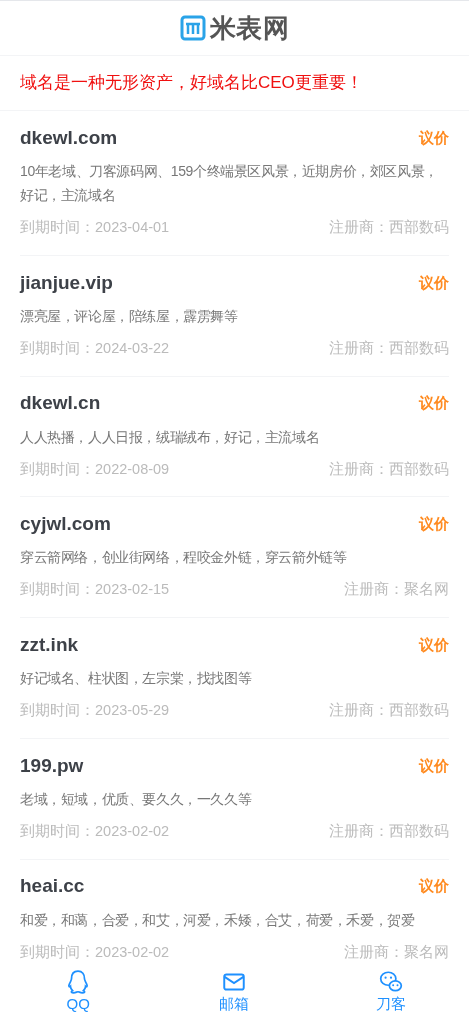 The width and height of the screenshot is (469, 1015). I want to click on domain-description: 好记域名、柱状图，左宗棠，找找图等, so click(136, 678).